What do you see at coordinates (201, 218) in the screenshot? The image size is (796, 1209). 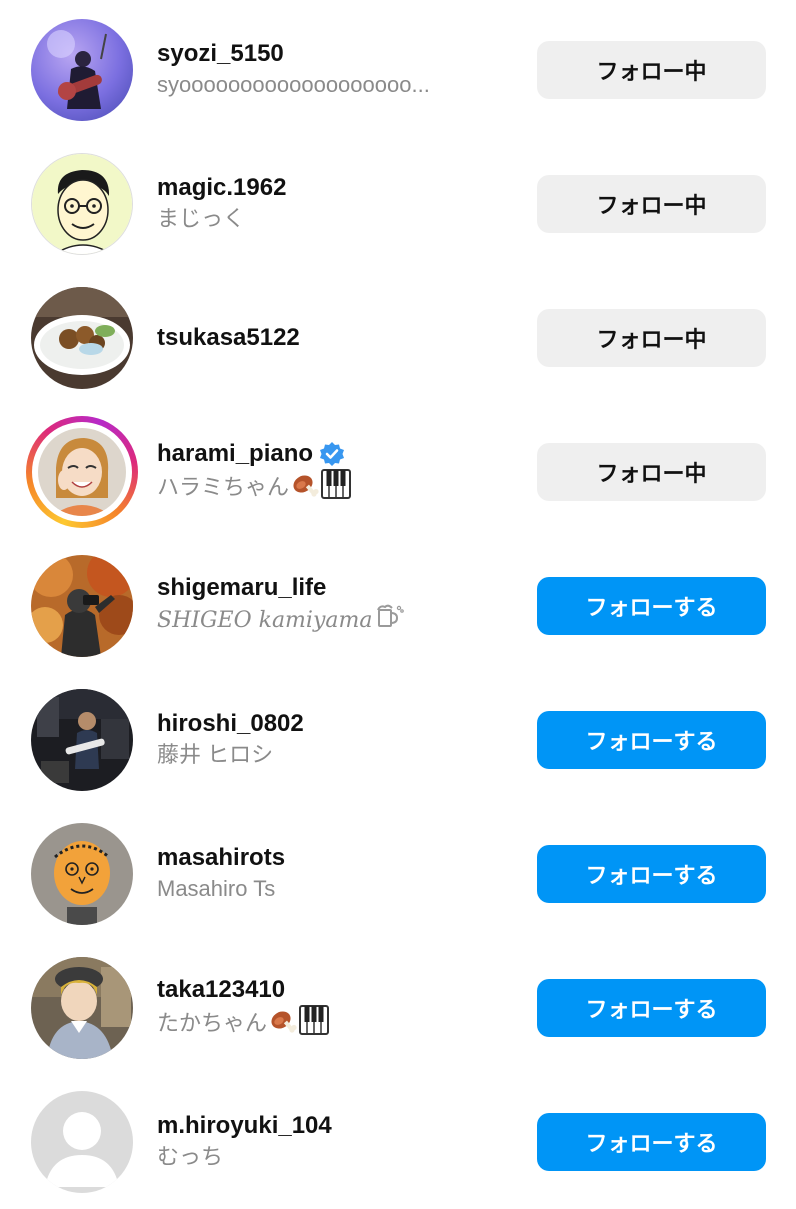 I see `display-name: まじっく` at bounding box center [201, 218].